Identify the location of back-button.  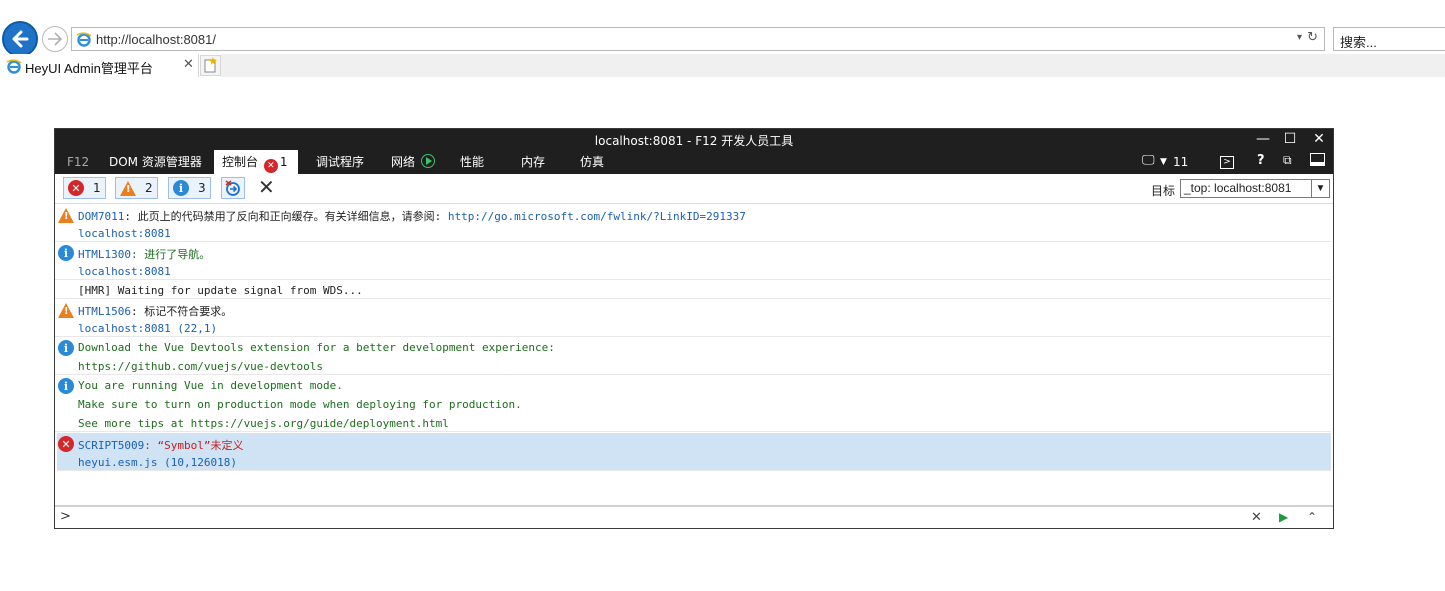
(20, 39).